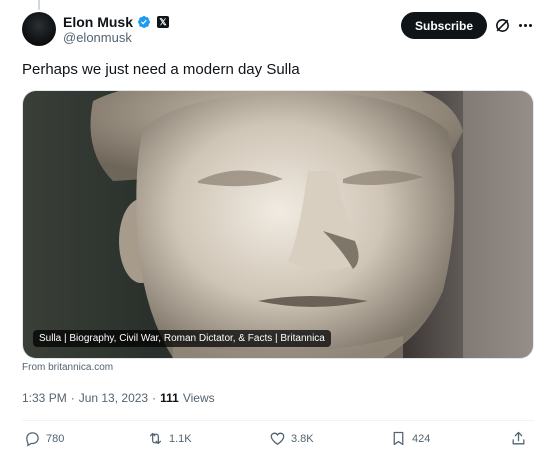  I want to click on bookmark-icon, so click(398, 438).